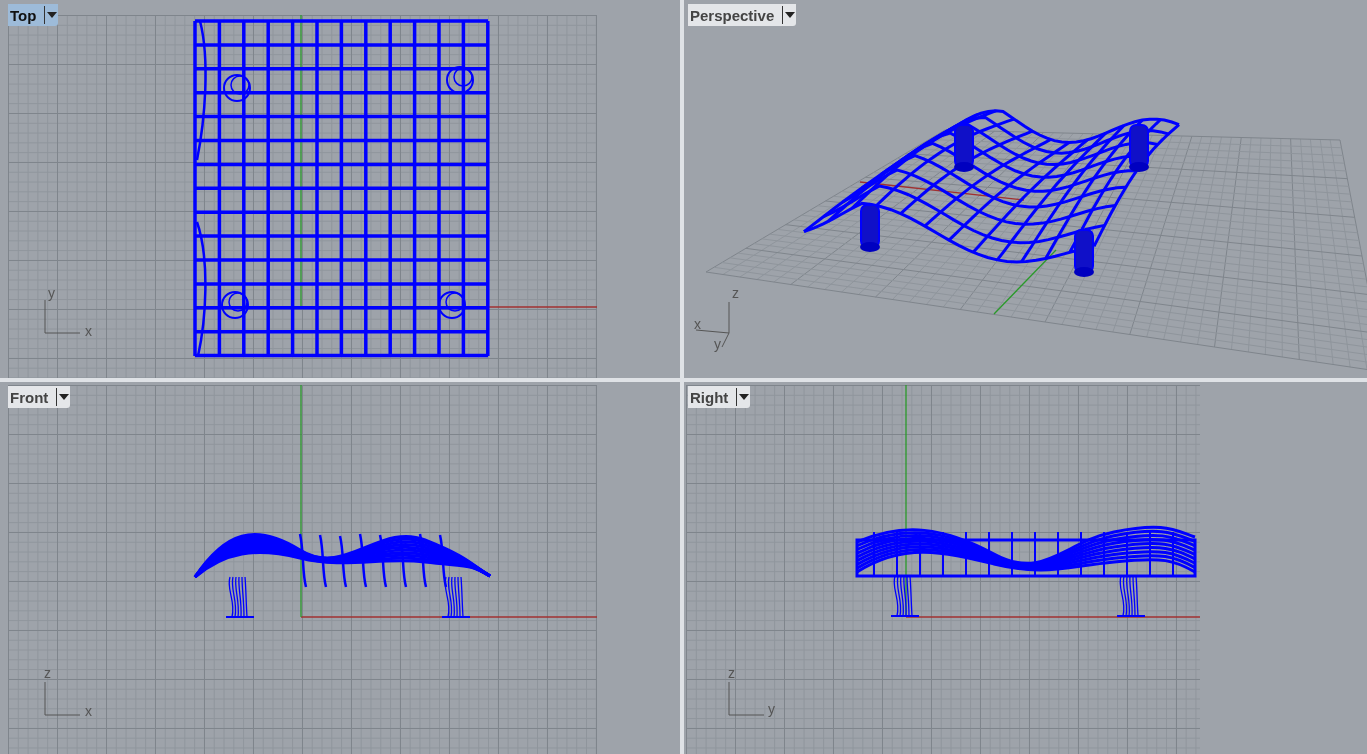 The width and height of the screenshot is (1367, 754). Describe the element at coordinates (29, 397) in the screenshot. I see `viewport-title: Front` at that location.